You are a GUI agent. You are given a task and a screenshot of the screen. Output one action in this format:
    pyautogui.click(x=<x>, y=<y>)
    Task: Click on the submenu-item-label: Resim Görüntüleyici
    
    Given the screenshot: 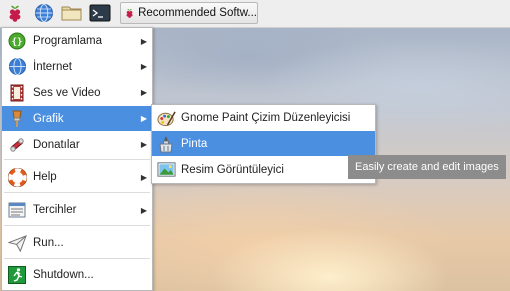 What is the action you would take?
    pyautogui.click(x=232, y=169)
    